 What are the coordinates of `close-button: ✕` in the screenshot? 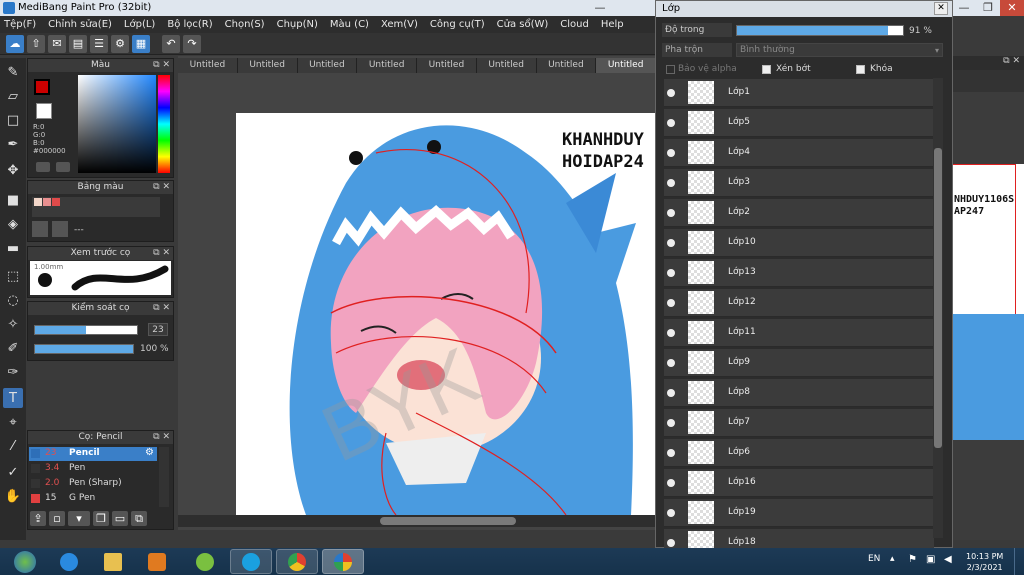 It's located at (1012, 8).